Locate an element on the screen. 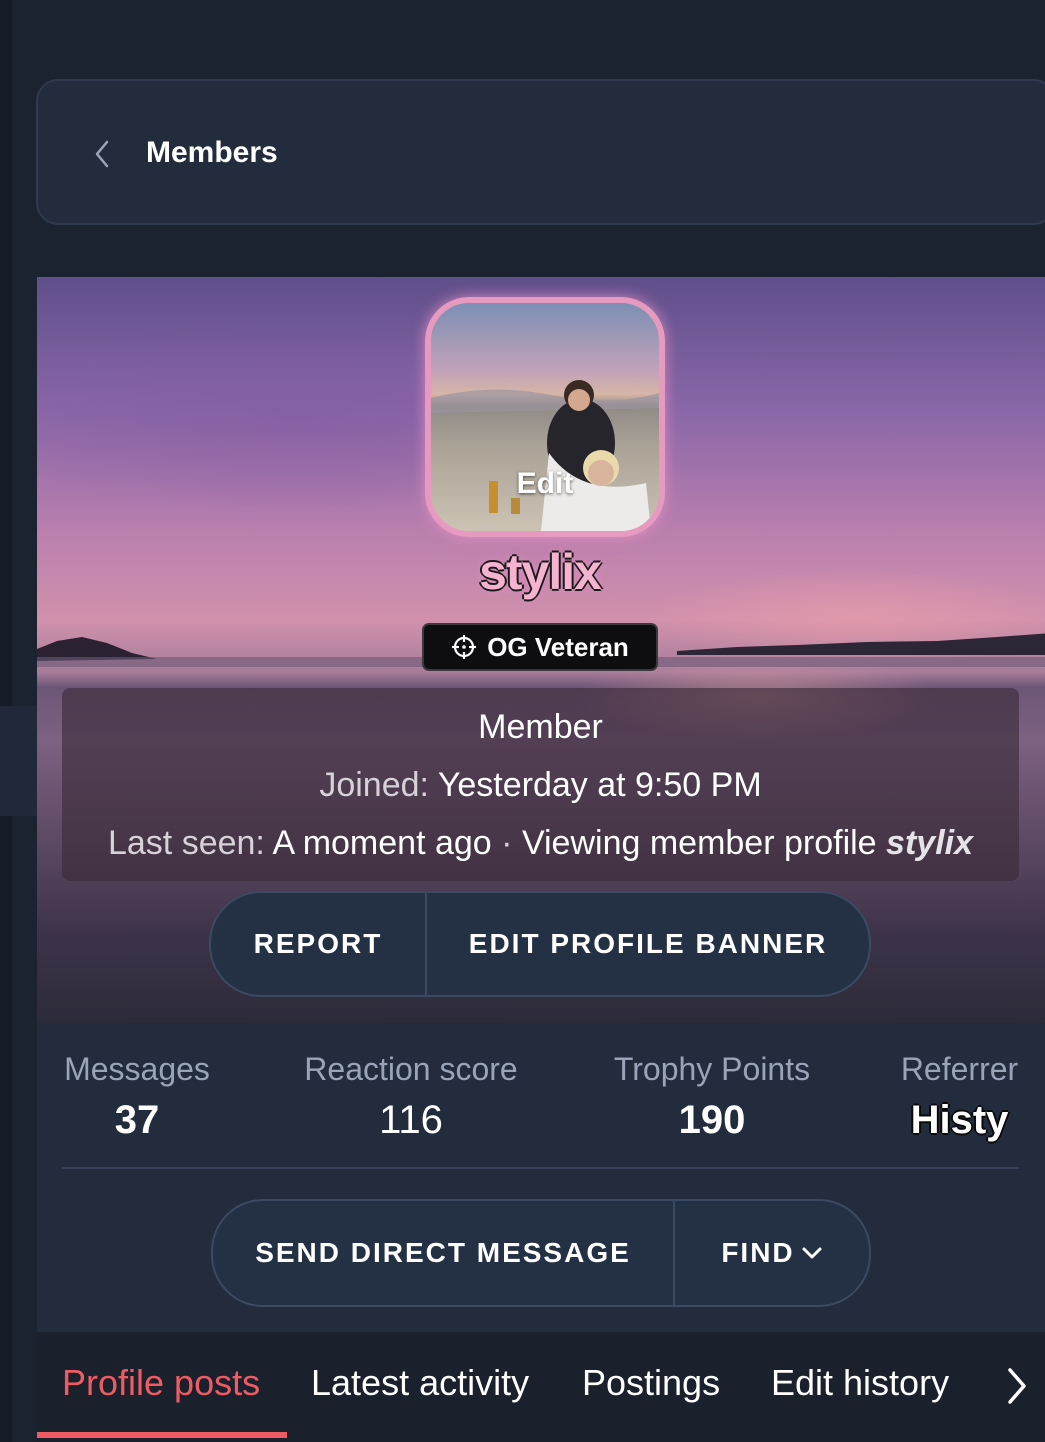 The height and width of the screenshot is (1442, 1045). stat-reaction-score: Reaction score 116 is located at coordinates (411, 1097).